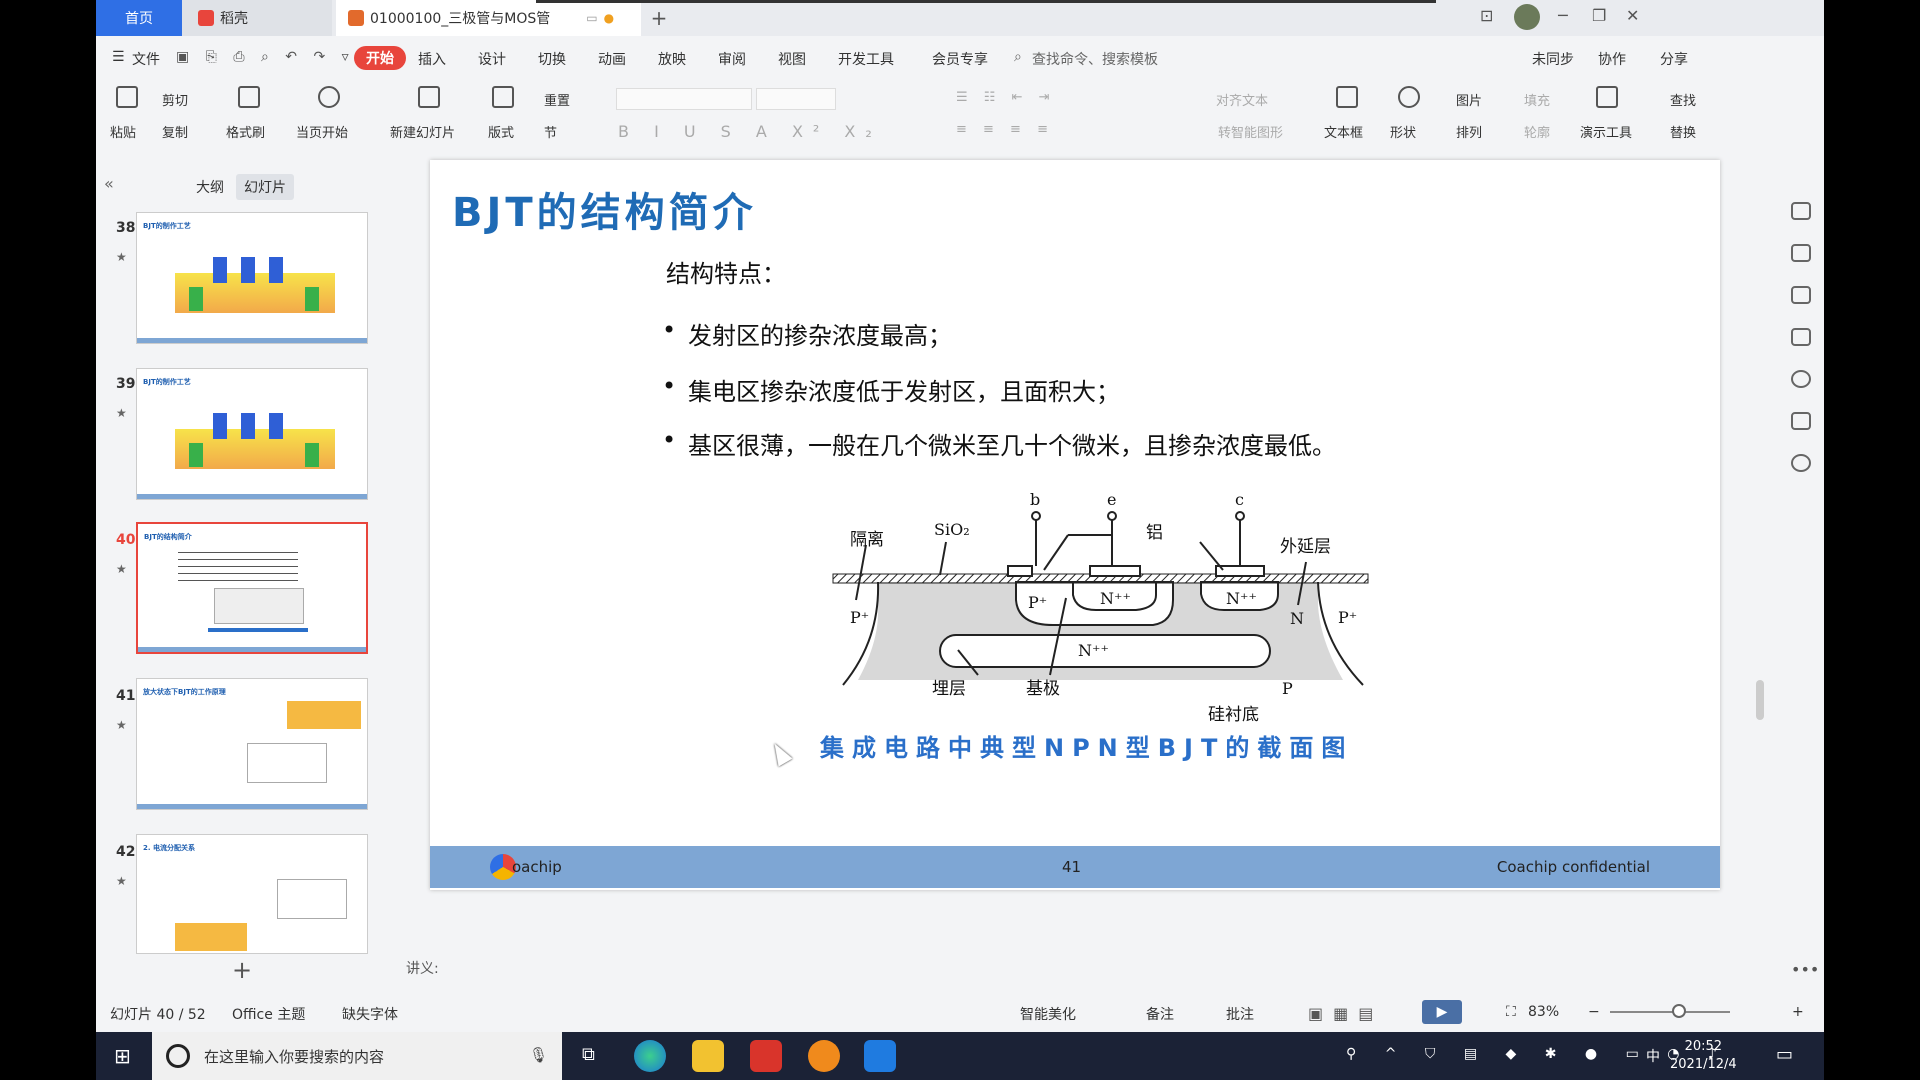 This screenshot has width=1920, height=1080. What do you see at coordinates (659, 18) in the screenshot?
I see `new-tab-button: +` at bounding box center [659, 18].